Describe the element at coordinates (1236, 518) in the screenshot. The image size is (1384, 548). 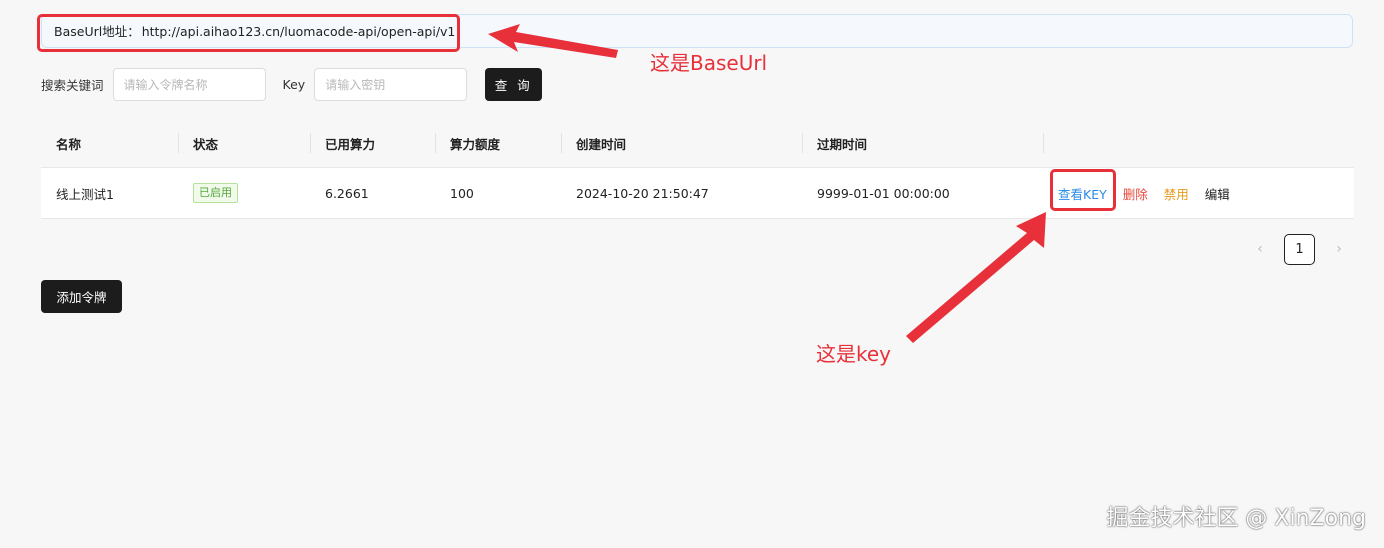
I see `watermark: 掘金技术社区 @ XinZong` at that location.